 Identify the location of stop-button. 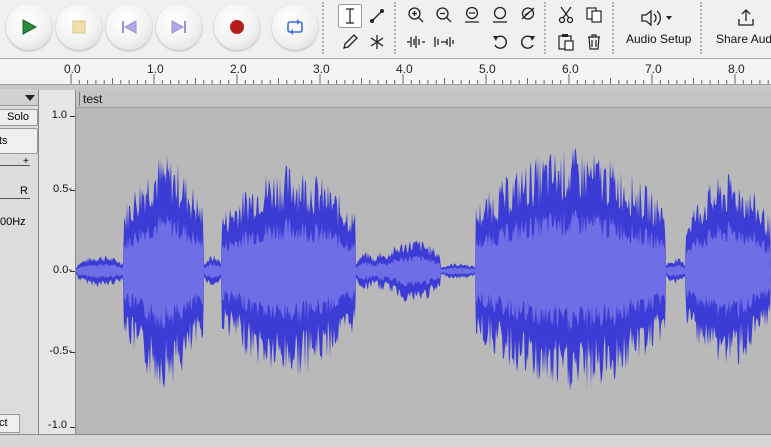
(79, 27).